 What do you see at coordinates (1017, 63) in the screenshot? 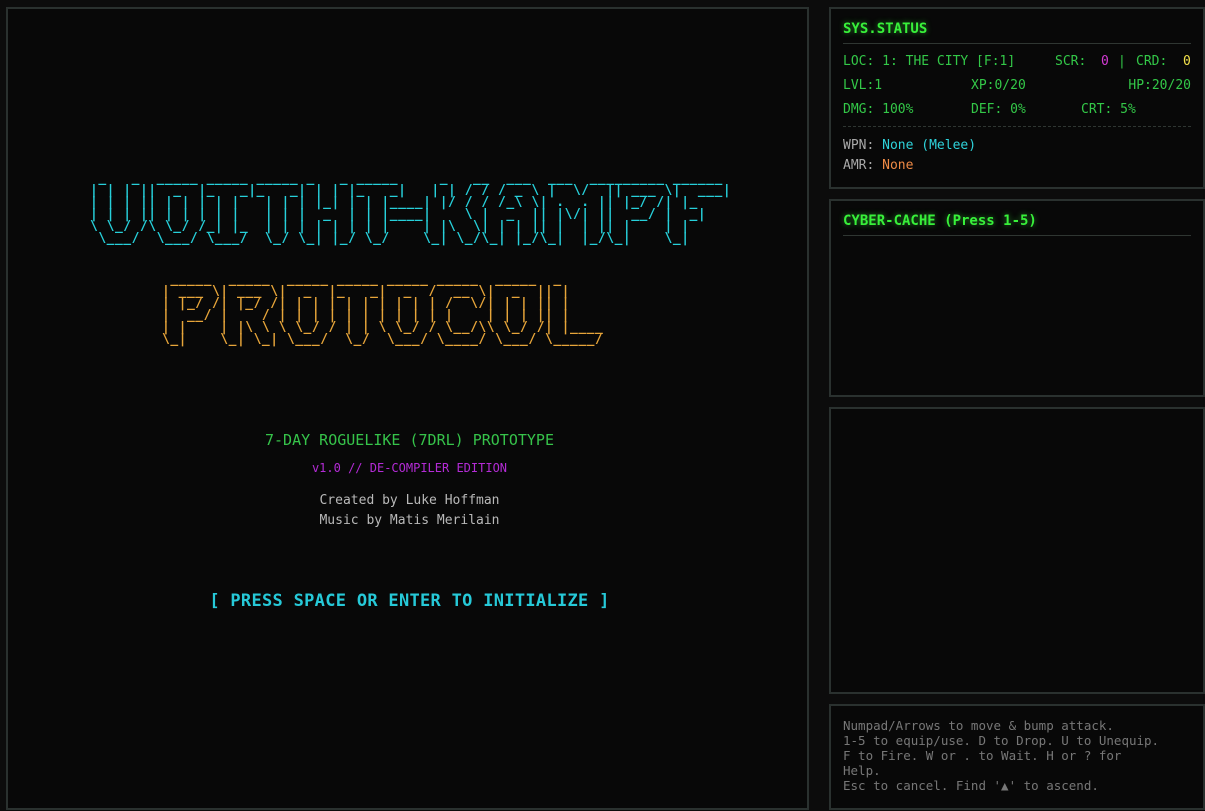
I see `status-row-location: LOC: 1: THE CITY [F:1] SCR: 0 | CRD: 0` at bounding box center [1017, 63].